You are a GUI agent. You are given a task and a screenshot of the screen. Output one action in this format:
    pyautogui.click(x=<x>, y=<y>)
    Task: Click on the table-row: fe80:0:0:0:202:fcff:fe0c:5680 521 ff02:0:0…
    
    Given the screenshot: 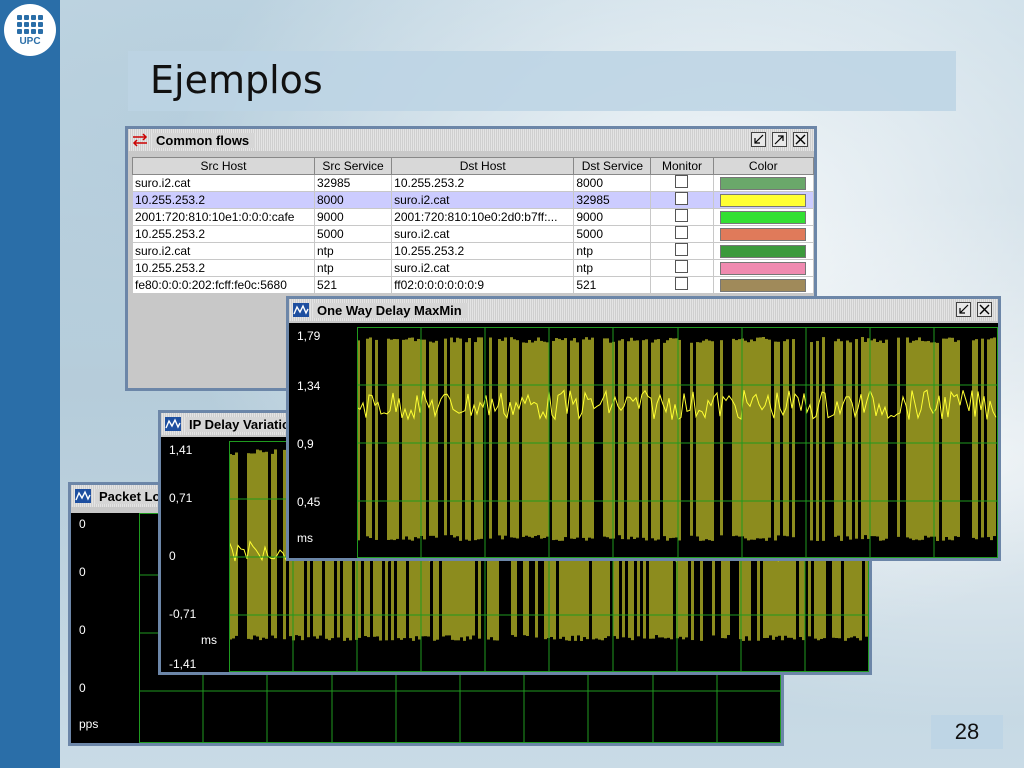 What is the action you would take?
    pyautogui.click(x=473, y=285)
    